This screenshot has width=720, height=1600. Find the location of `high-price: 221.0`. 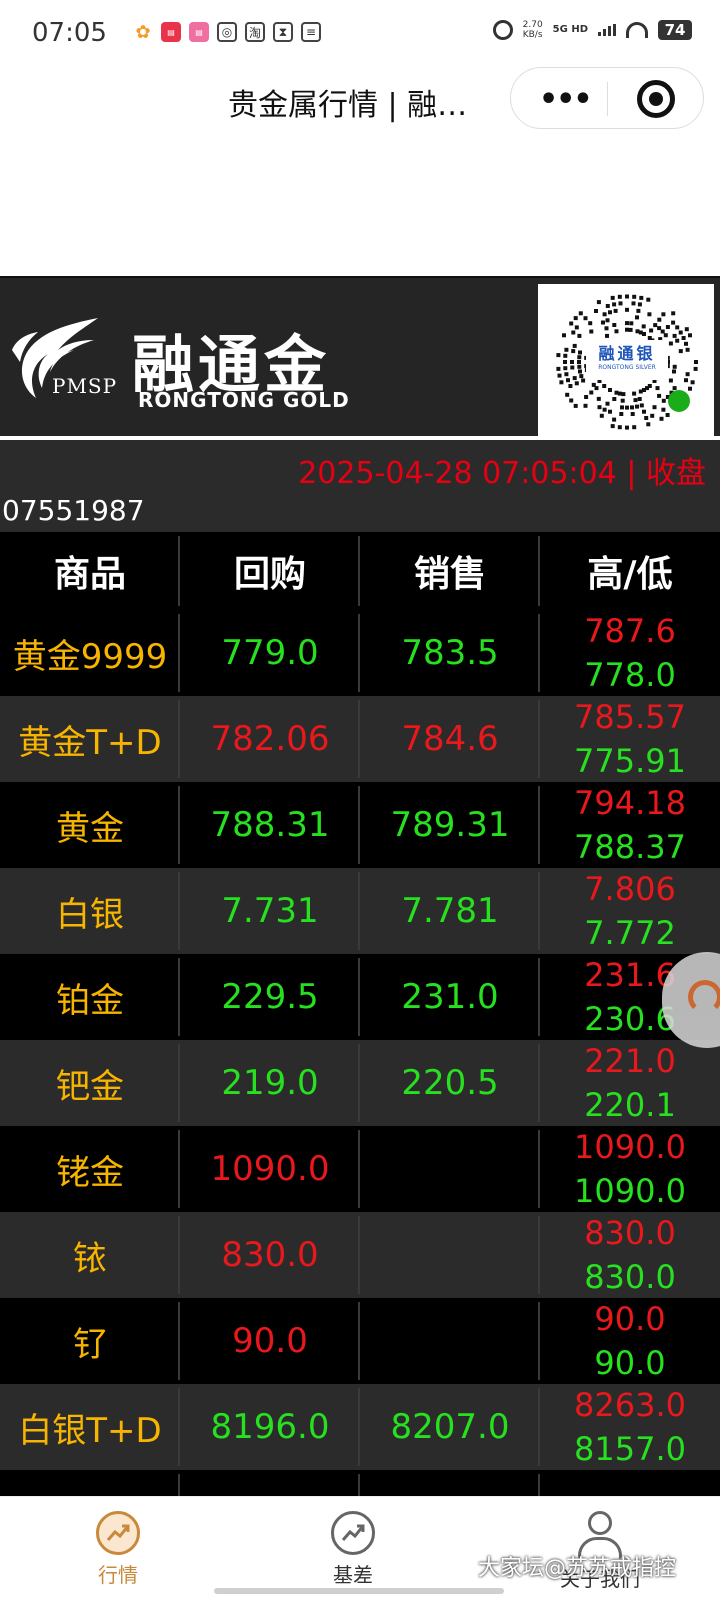

high-price: 221.0 is located at coordinates (630, 1061).